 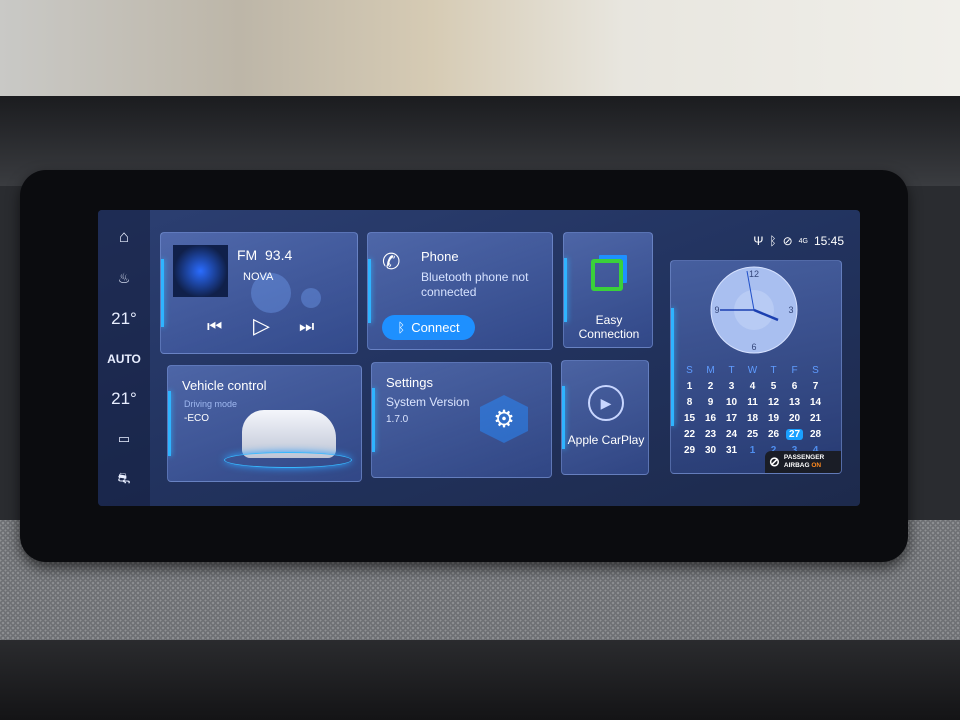 What do you see at coordinates (440, 256) in the screenshot?
I see `phone-title: Phone` at bounding box center [440, 256].